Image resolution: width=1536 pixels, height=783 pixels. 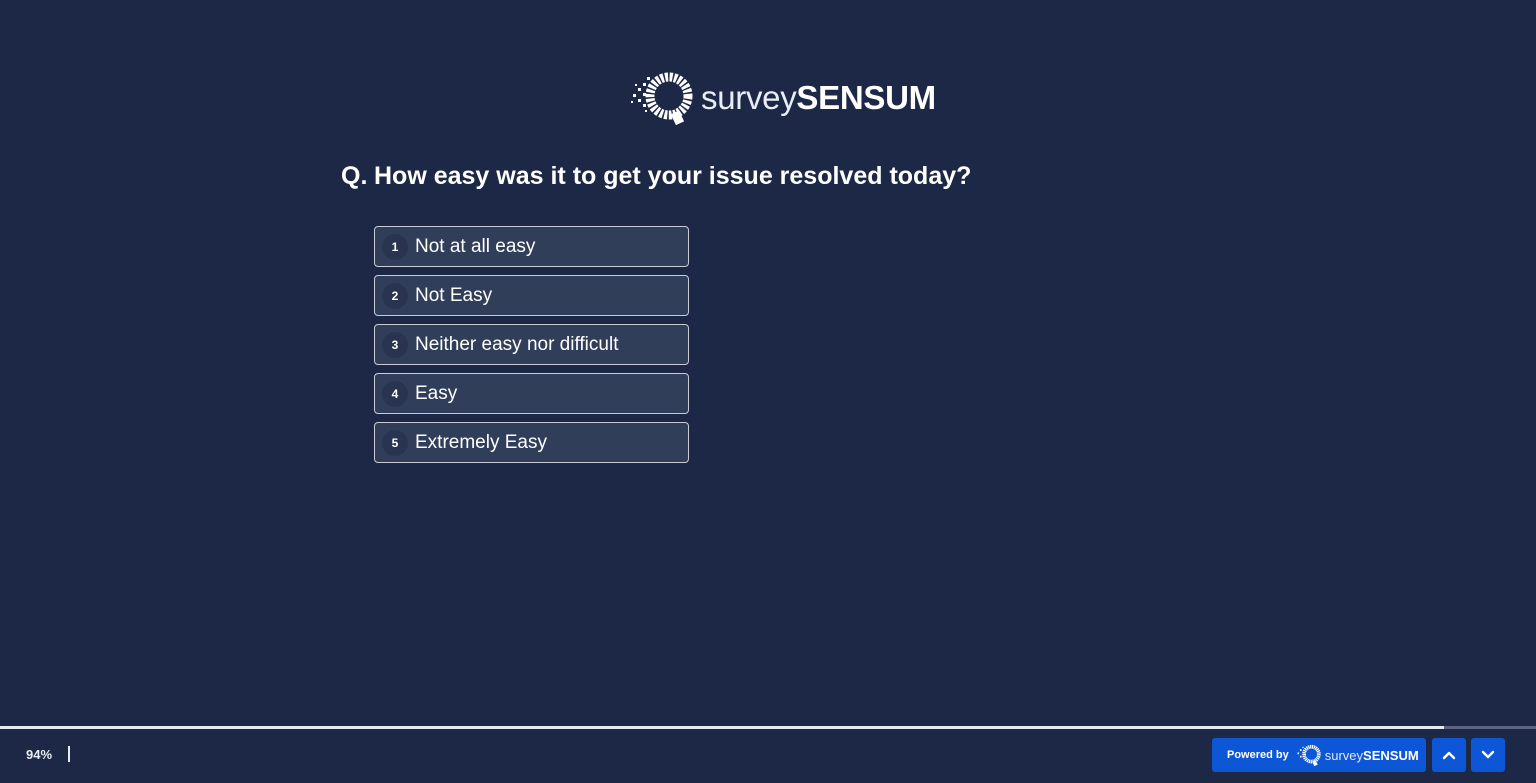 I want to click on previous-question-button, so click(x=1449, y=755).